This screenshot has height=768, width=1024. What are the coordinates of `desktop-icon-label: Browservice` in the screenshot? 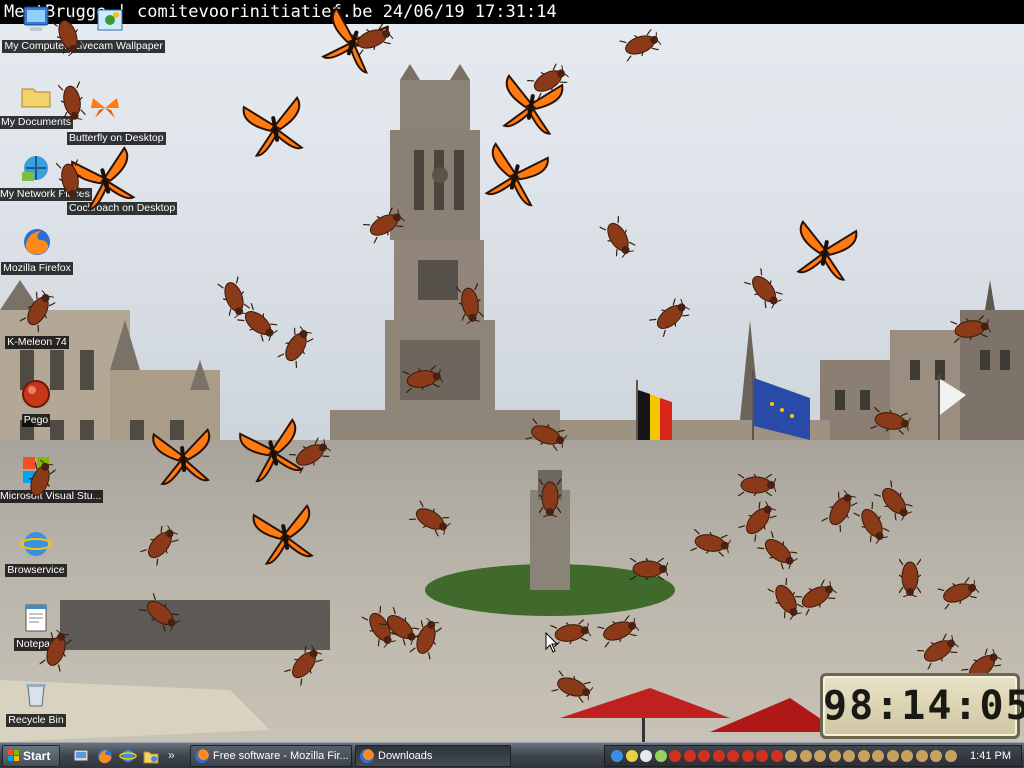 It's located at (36, 570).